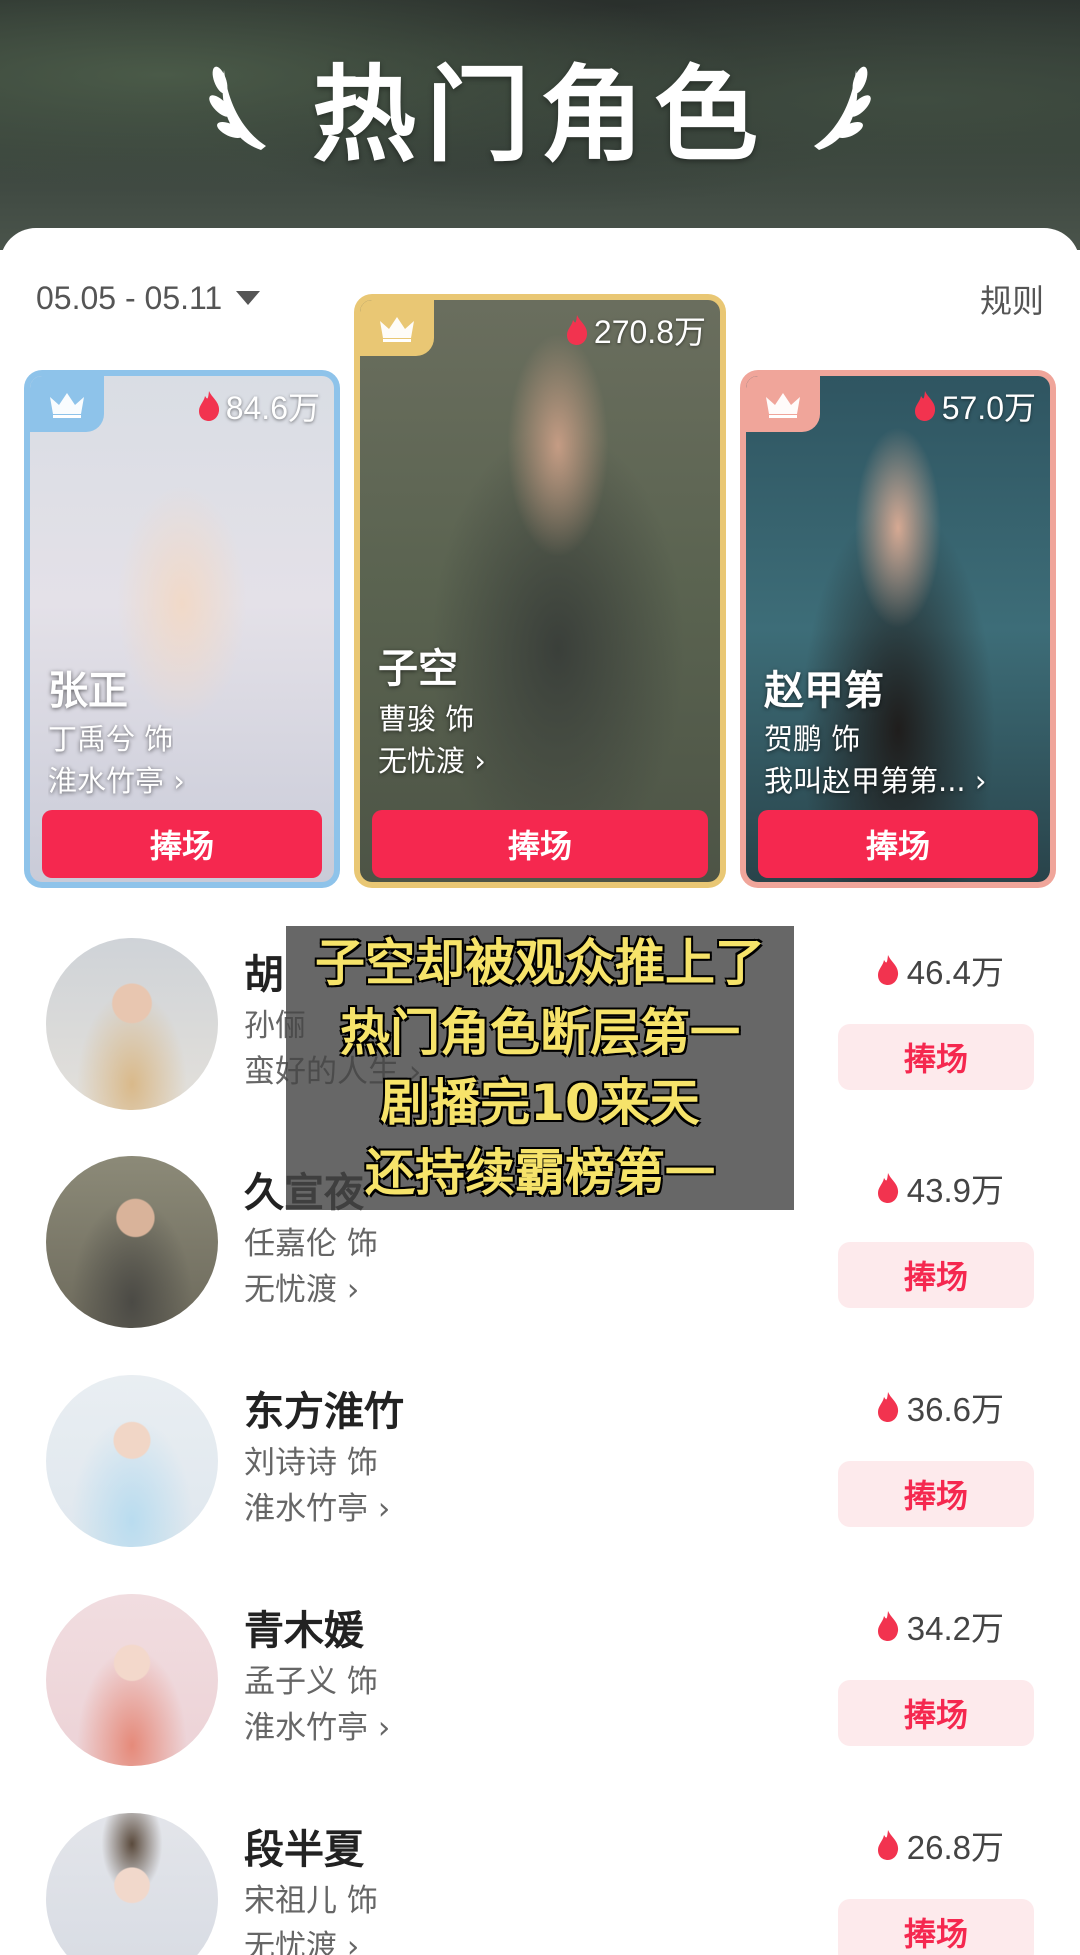 The height and width of the screenshot is (1955, 1080). I want to click on top-card-rank-2: 84.6万 张正 丁禹兮 饰 淮水竹亭 › 捧场, so click(182, 629).